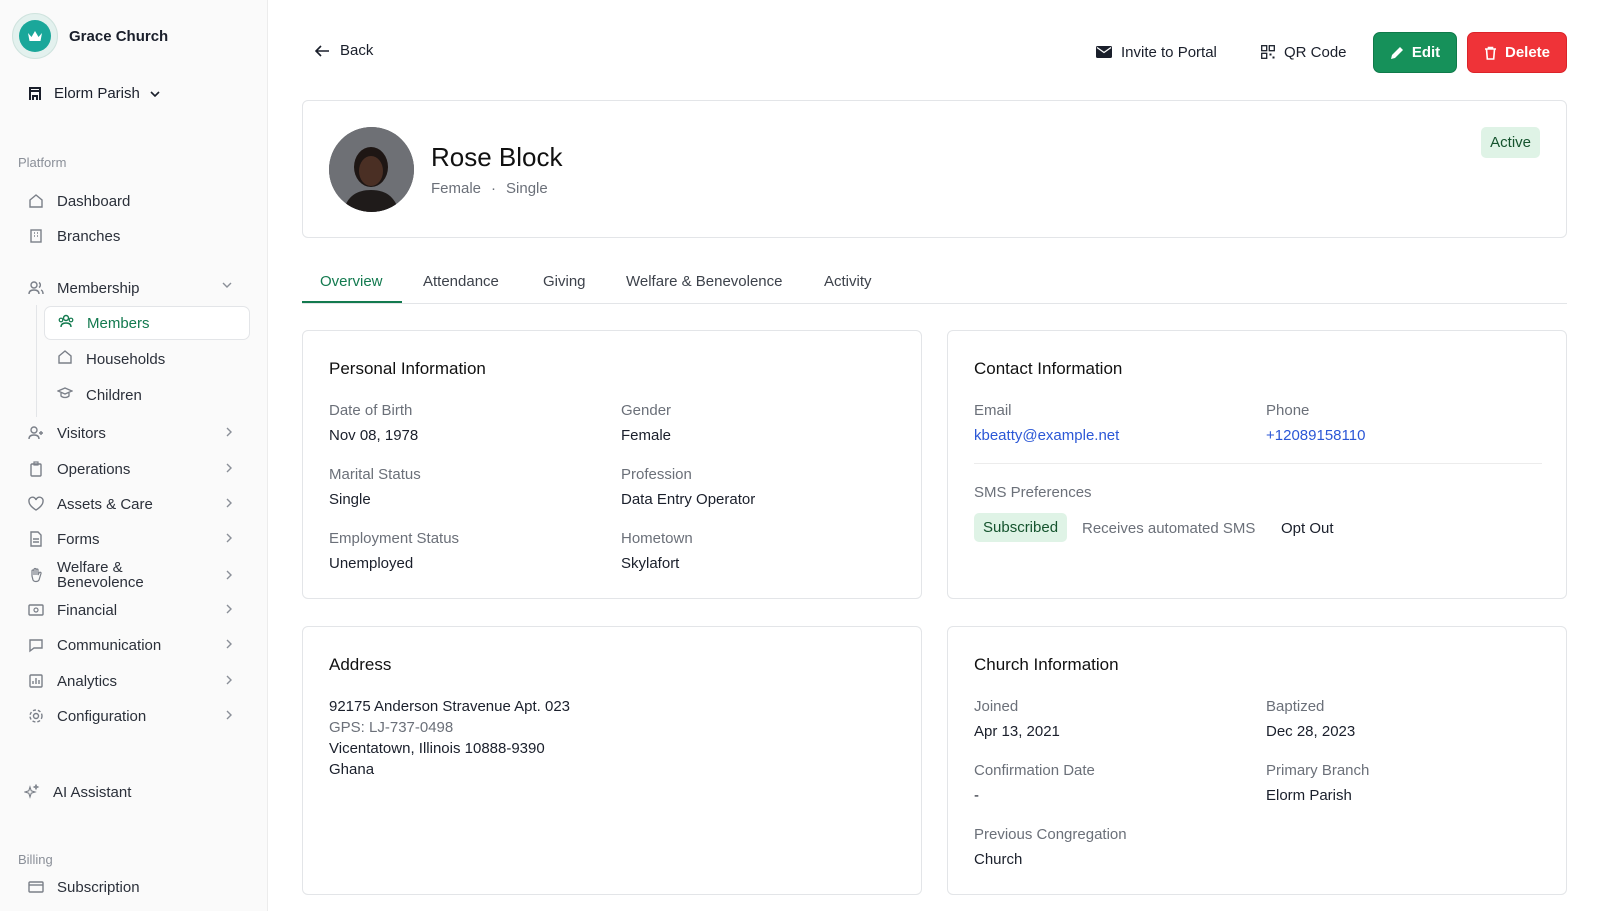 This screenshot has width=1600, height=911. What do you see at coordinates (65, 395) in the screenshot?
I see `graduation-cap-icon` at bounding box center [65, 395].